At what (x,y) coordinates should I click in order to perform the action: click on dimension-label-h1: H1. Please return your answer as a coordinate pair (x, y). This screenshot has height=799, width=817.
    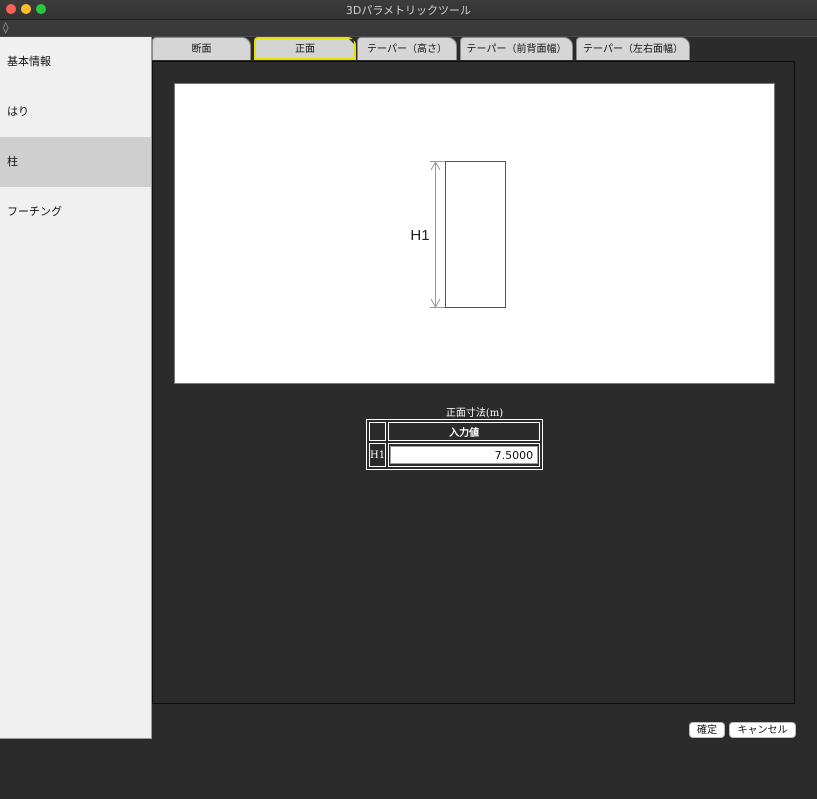
    Looking at the image, I should click on (419, 235).